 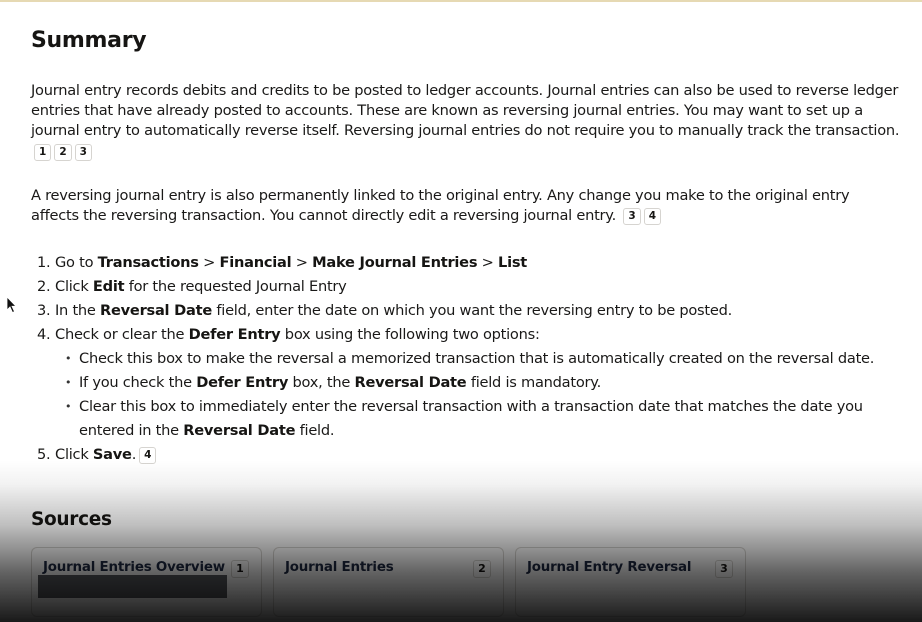 What do you see at coordinates (630, 582) in the screenshot?
I see `source-card-journal-entry-reversal: Journal Entry Reversal 3` at bounding box center [630, 582].